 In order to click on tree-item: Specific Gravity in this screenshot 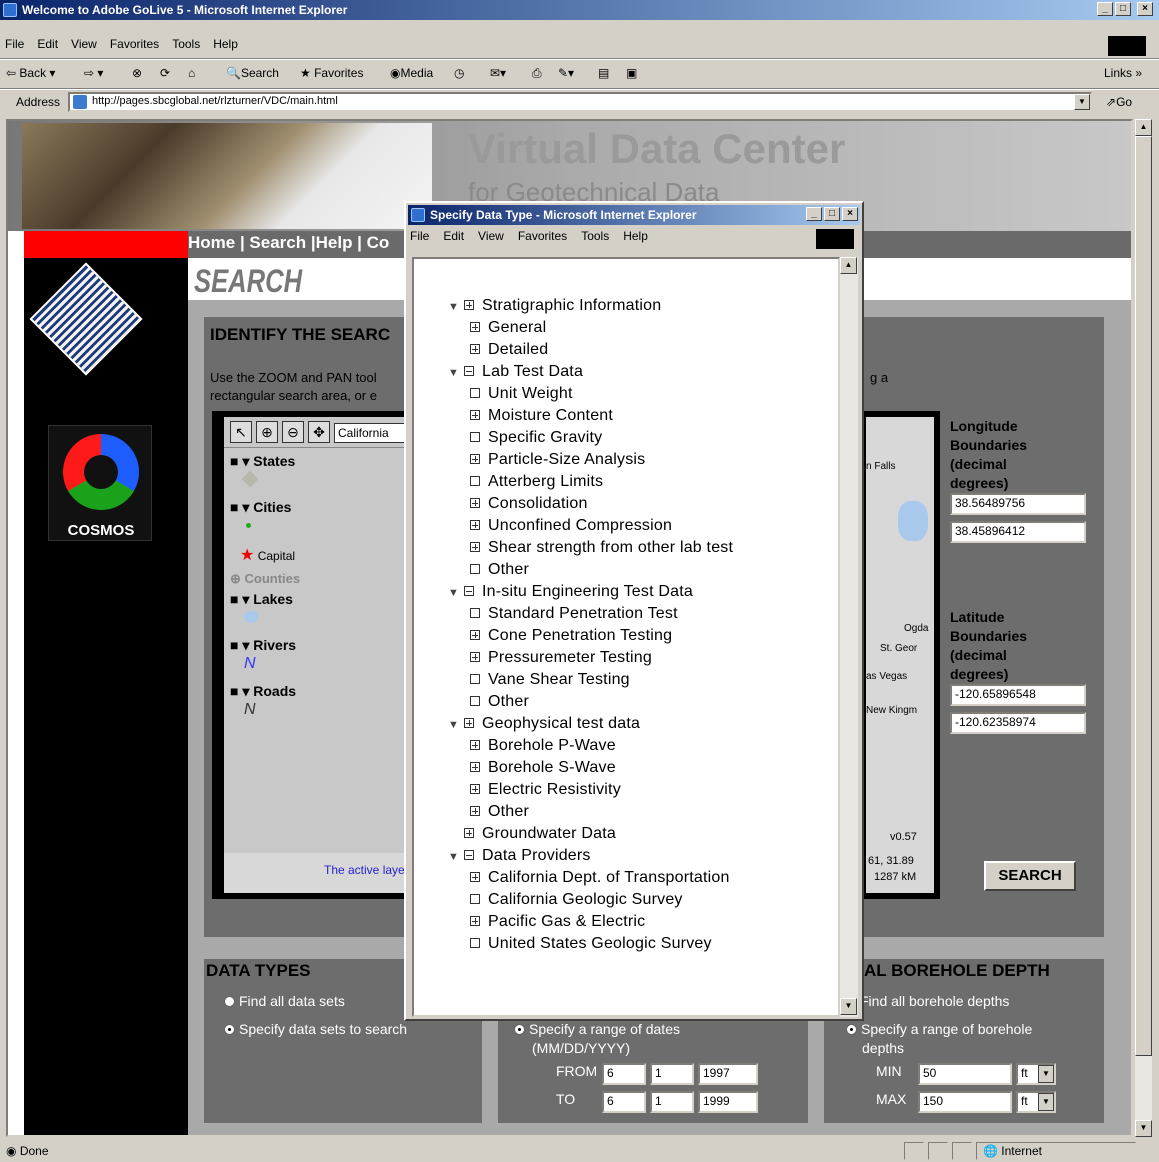, I will do `click(590, 438)`.